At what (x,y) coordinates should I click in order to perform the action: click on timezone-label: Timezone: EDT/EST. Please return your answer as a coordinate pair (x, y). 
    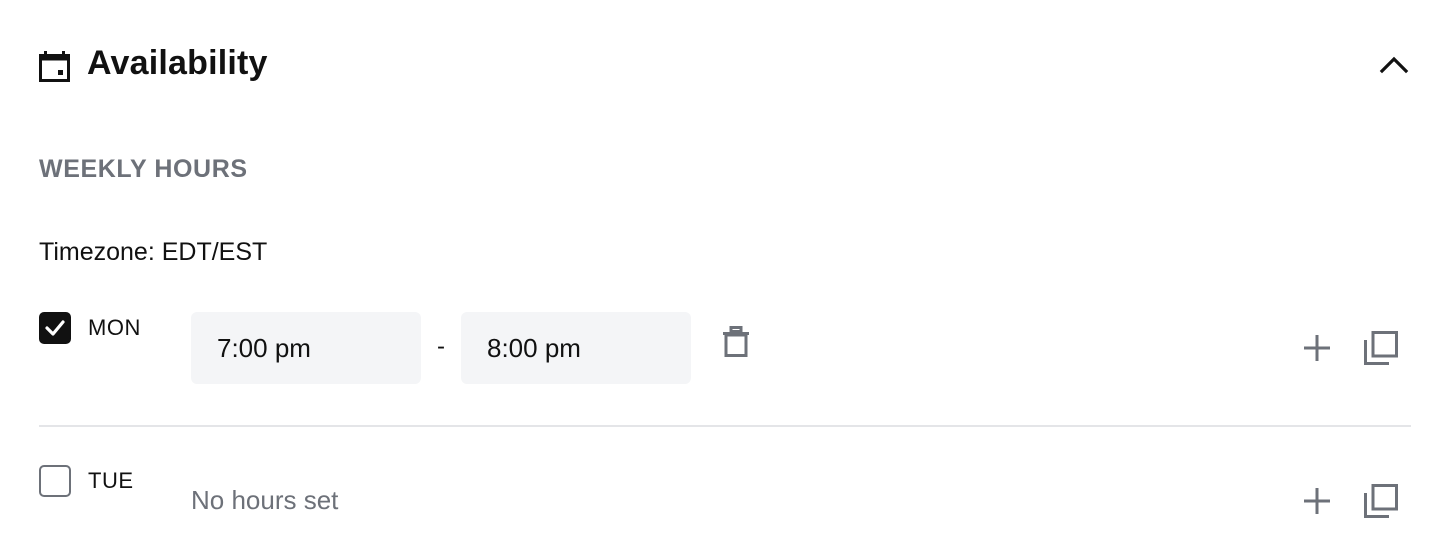
    Looking at the image, I should click on (153, 252).